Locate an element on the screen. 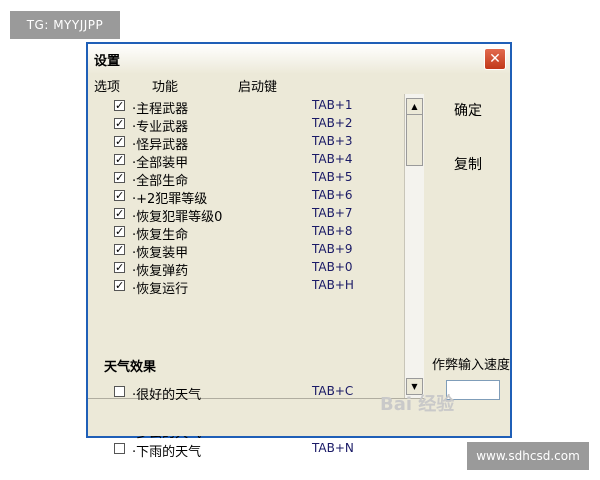 The image size is (600, 480). list-item: ✓ ·专业武器 TAB+2 is located at coordinates (246, 125).